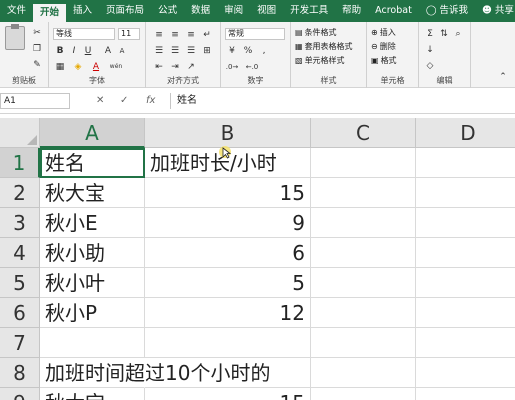 The height and width of the screenshot is (400, 515). What do you see at coordinates (122, 51) in the screenshot?
I see `decrease-font-button: A` at bounding box center [122, 51].